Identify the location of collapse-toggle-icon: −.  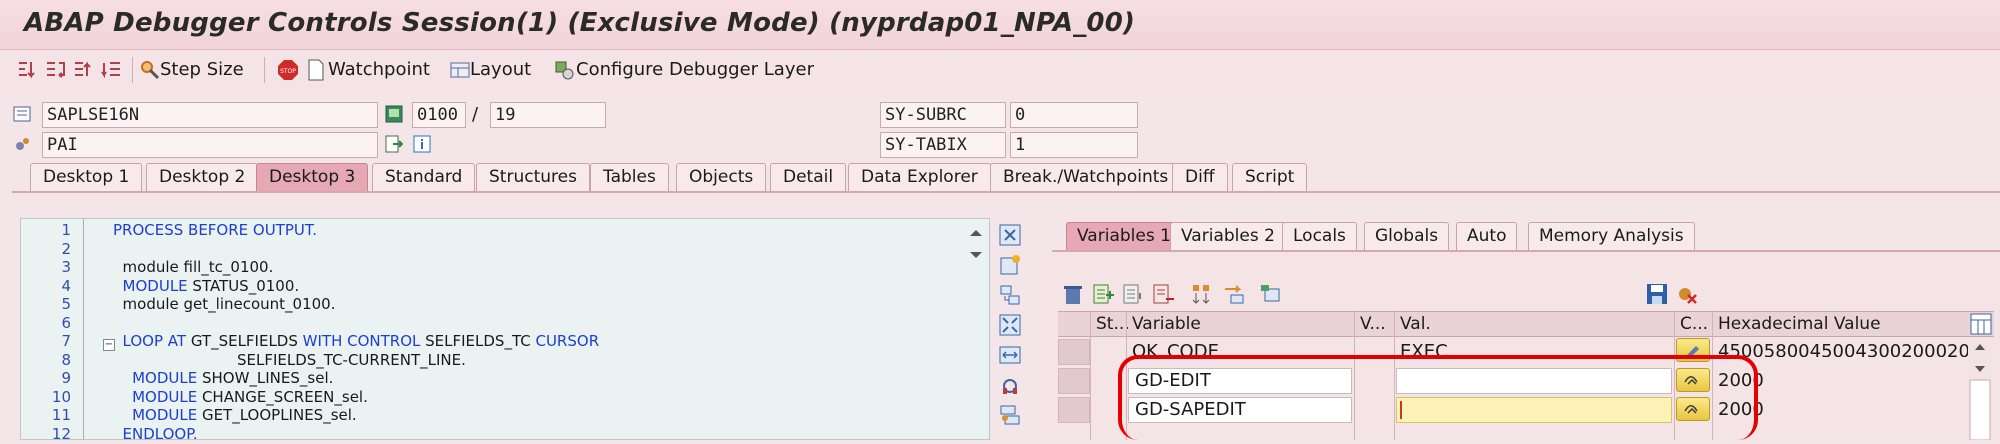
(109, 345).